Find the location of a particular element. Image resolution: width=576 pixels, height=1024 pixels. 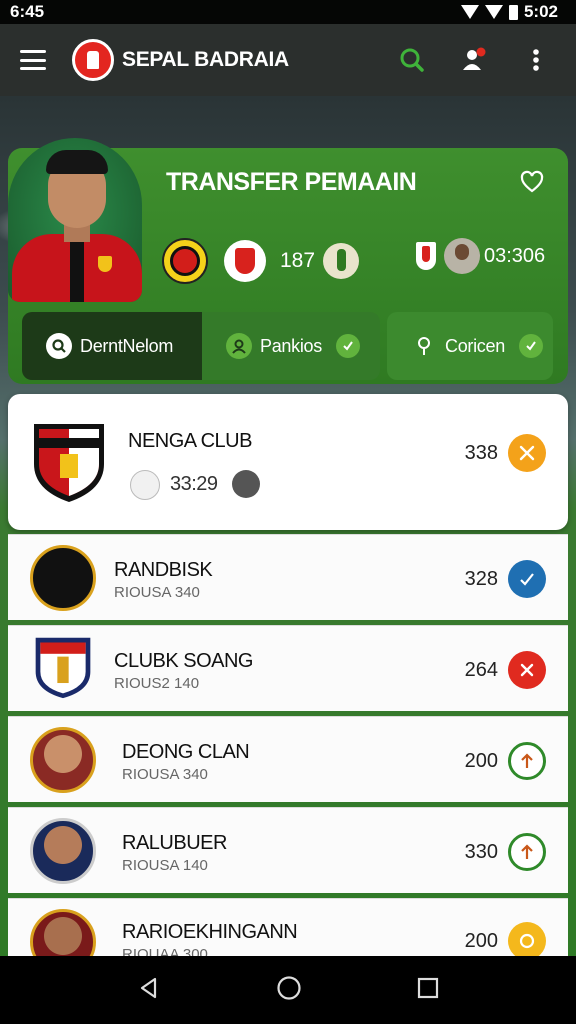

tab-coricen: Coricen is located at coordinates (470, 346).